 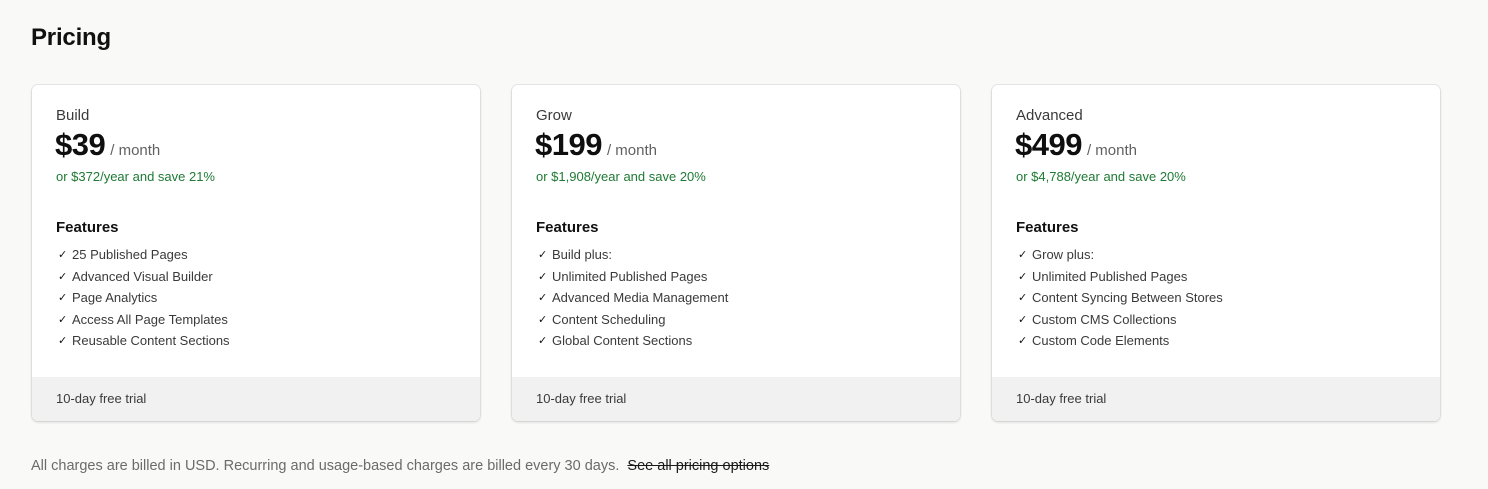 I want to click on annual-price-note: or $372/year and save 21%, so click(x=135, y=176).